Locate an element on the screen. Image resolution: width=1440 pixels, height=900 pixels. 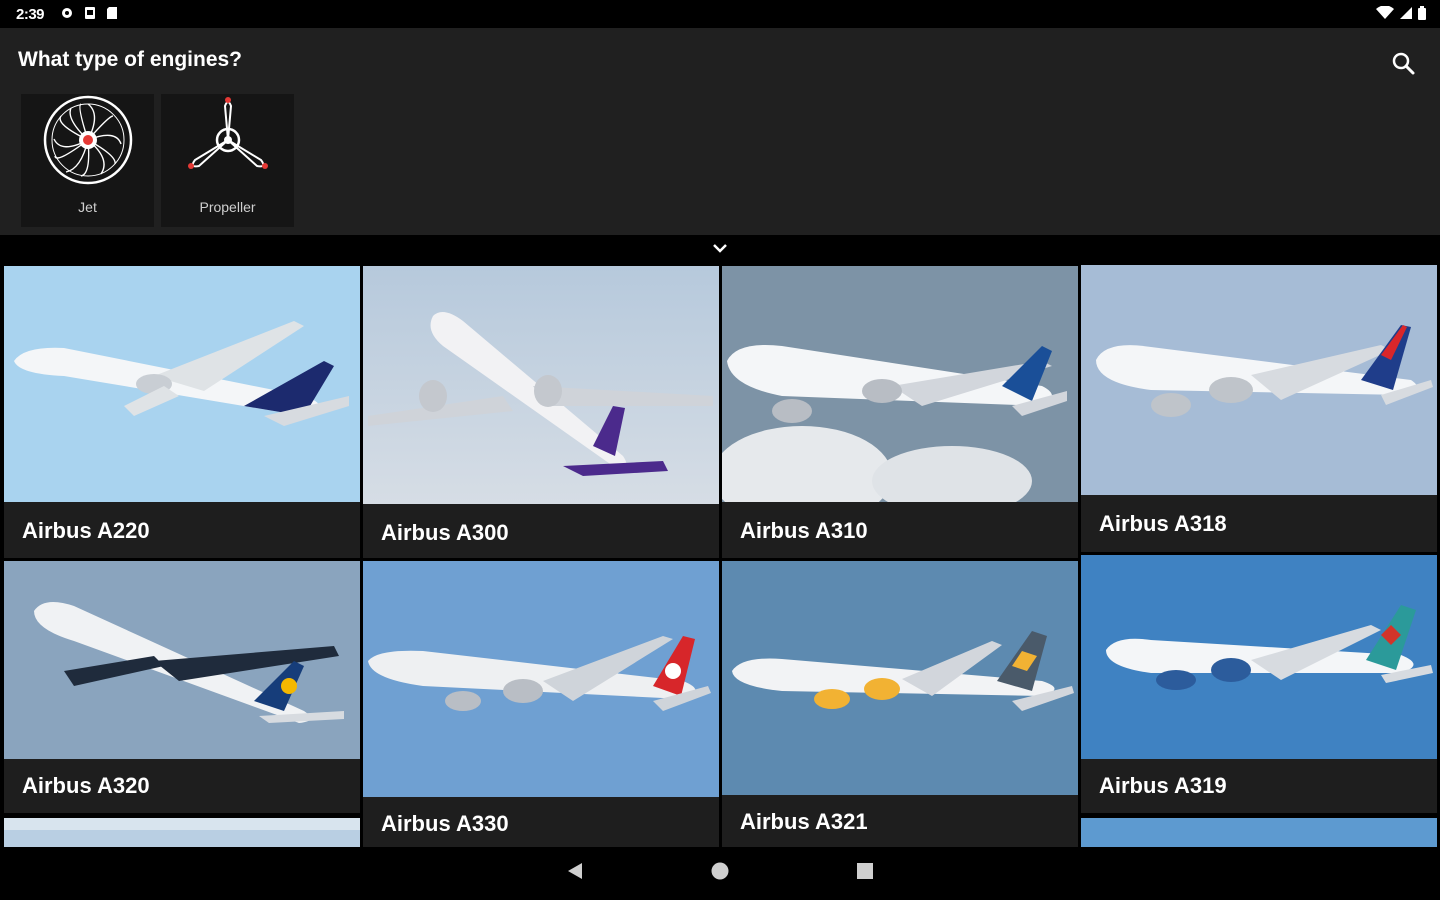
signal-icon is located at coordinates (1406, 13).